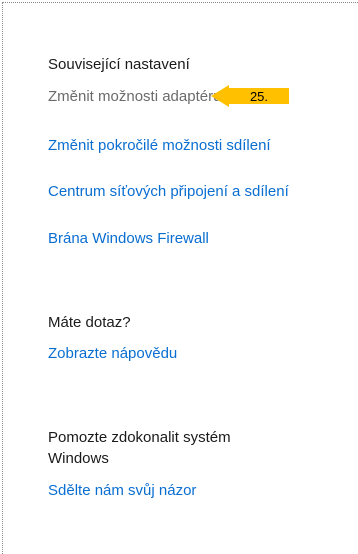 Image resolution: width=358 pixels, height=554 pixels. I want to click on advanced-sharing-options-link: Změnit pokročilé možnosti sdílení, so click(159, 145).